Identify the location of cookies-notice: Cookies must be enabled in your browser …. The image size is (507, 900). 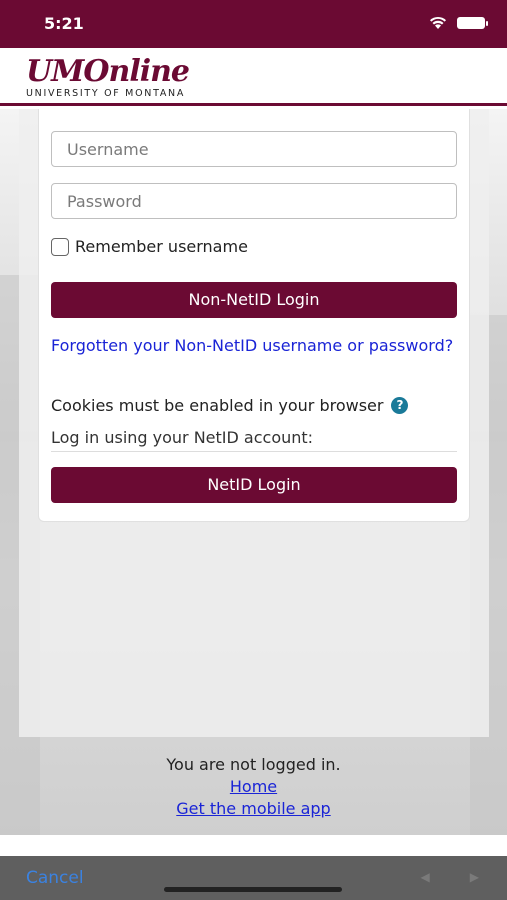
(230, 405).